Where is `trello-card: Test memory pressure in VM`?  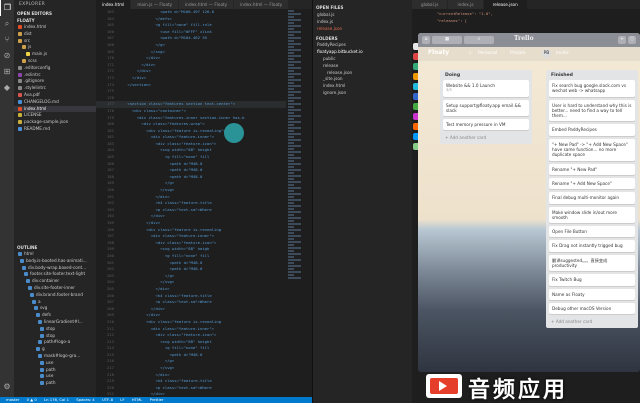
trello-card: Test memory pressure in VM is located at coordinates (486, 125).